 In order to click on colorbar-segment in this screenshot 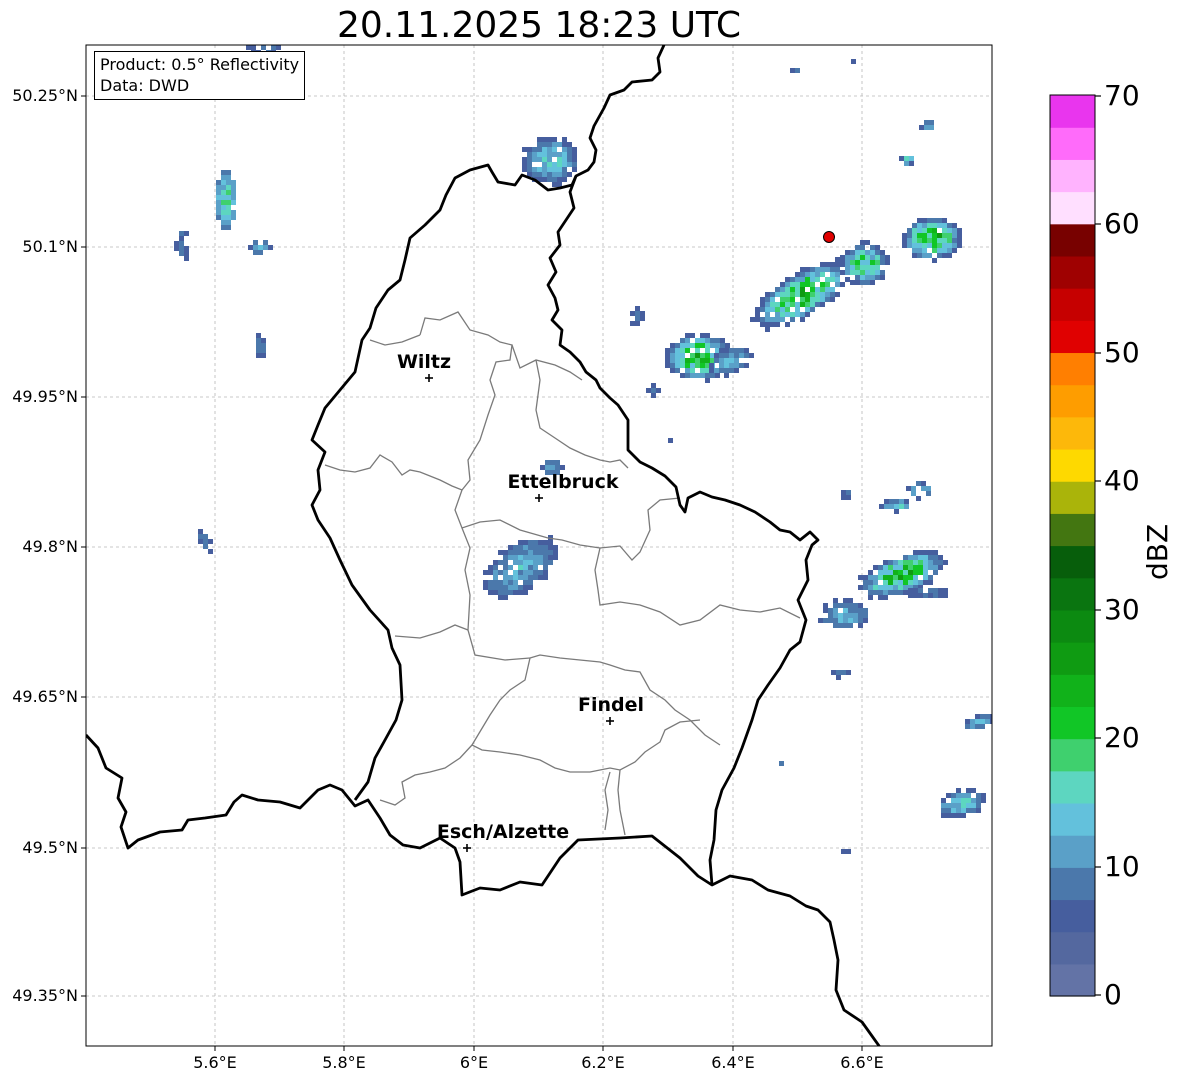, I will do `click(1072, 401)`.